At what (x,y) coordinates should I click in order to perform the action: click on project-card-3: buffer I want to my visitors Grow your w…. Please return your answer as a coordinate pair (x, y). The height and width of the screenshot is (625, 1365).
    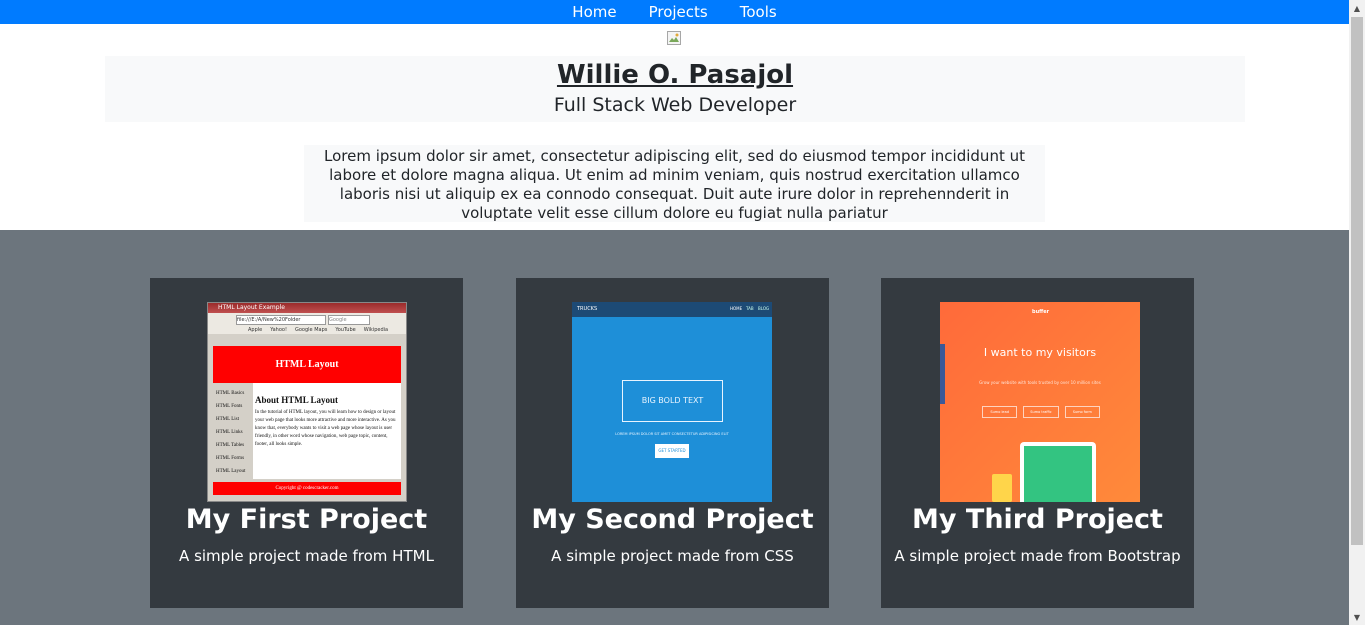
    Looking at the image, I should click on (1037, 443).